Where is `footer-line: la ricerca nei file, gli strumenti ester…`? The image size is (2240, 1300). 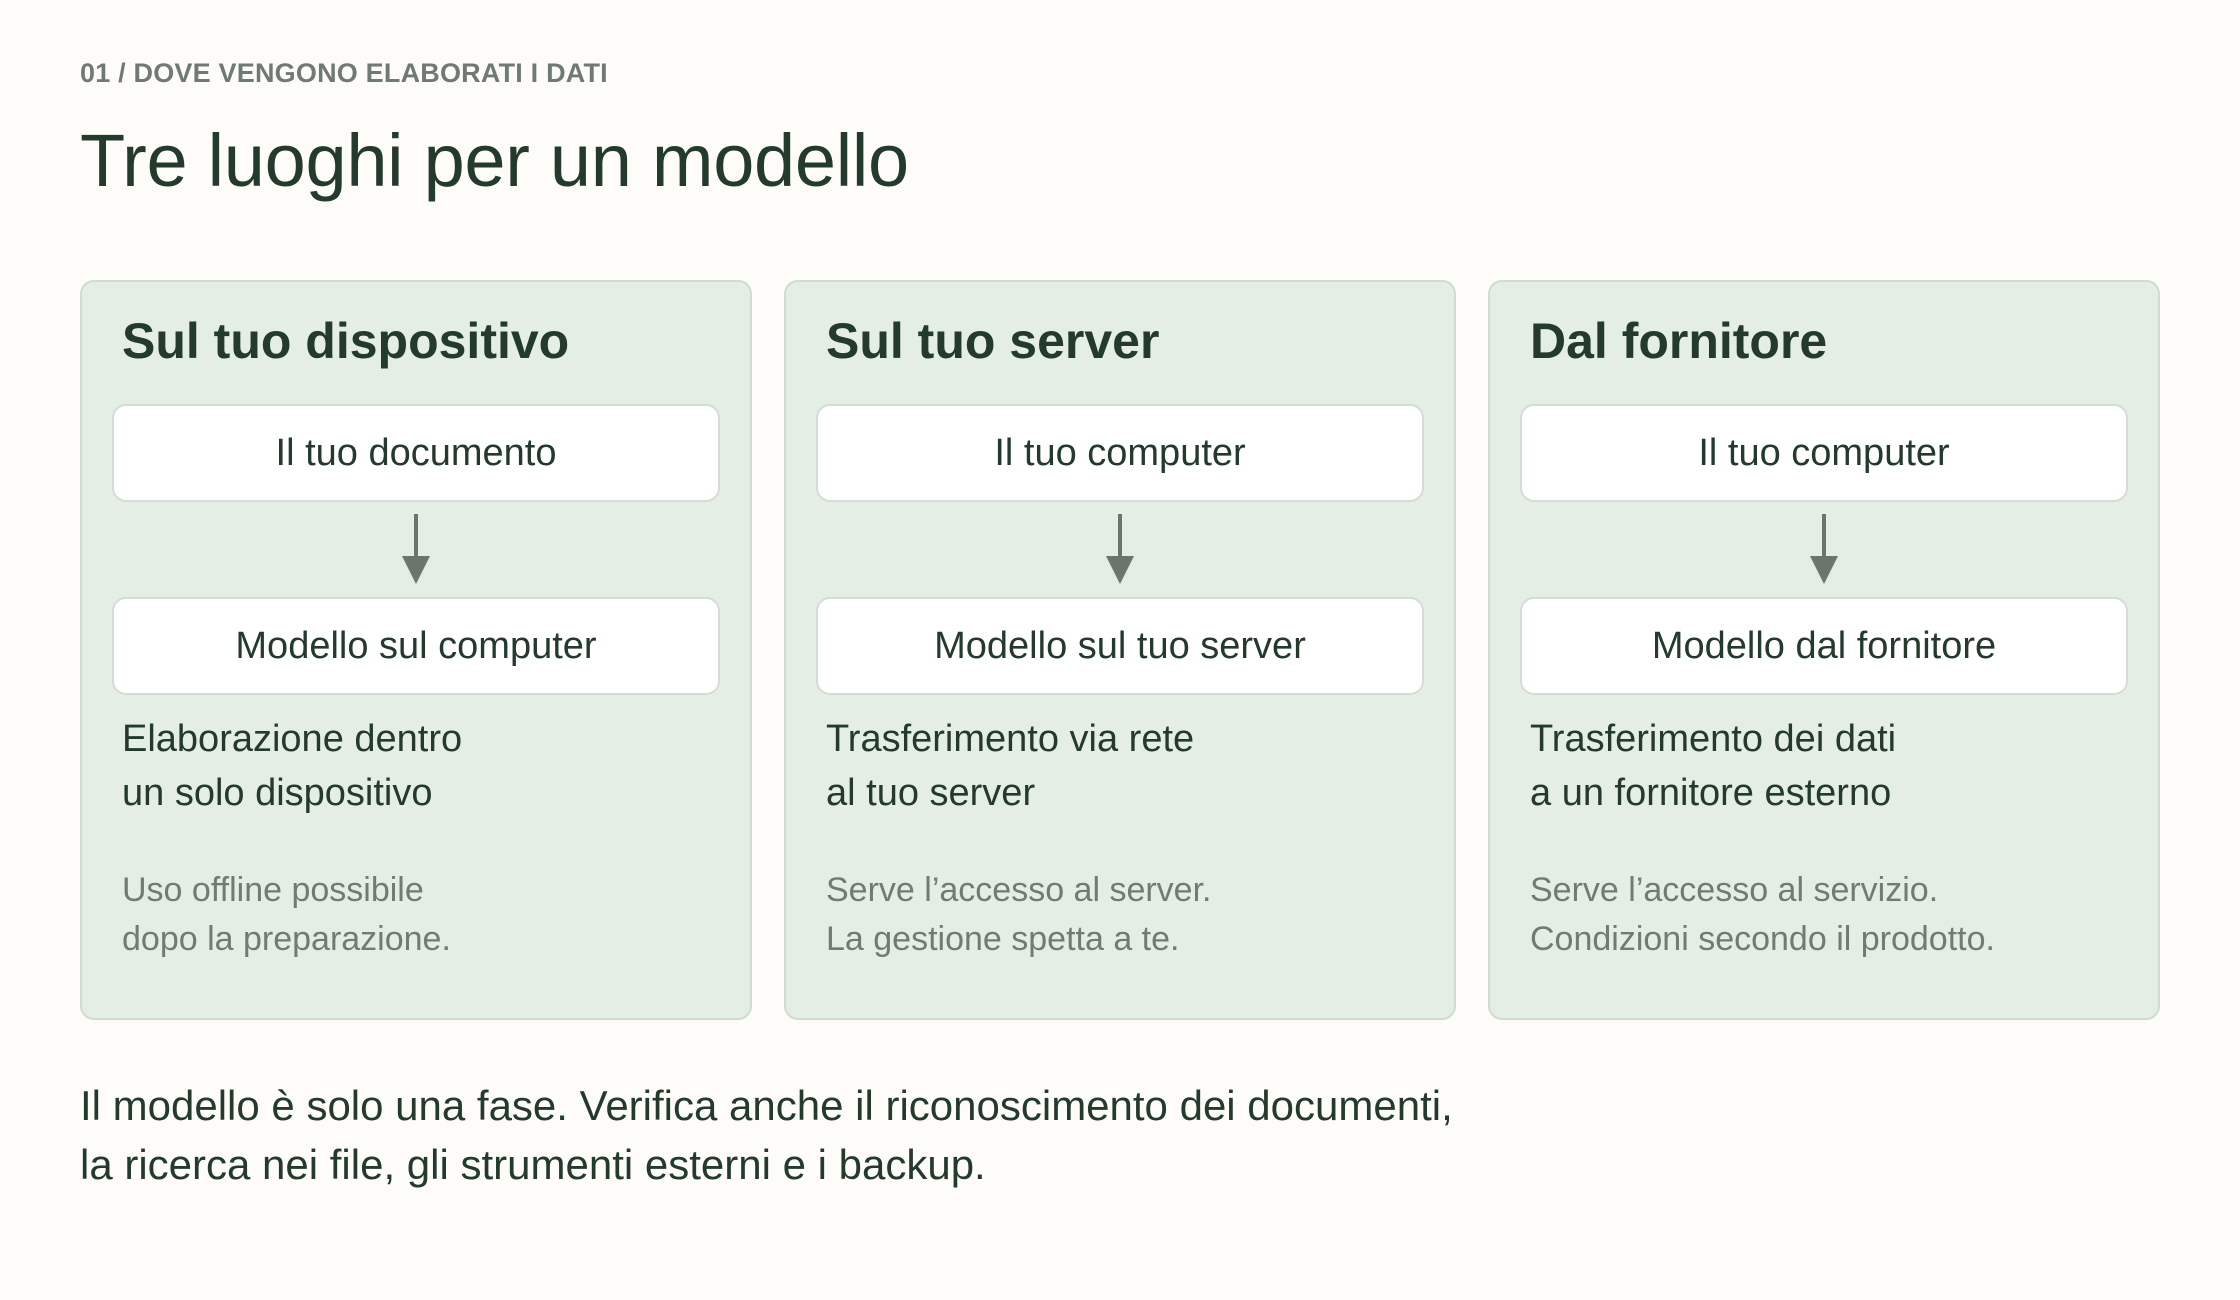 footer-line: la ricerca nei file, gli strumenti ester… is located at coordinates (533, 1164).